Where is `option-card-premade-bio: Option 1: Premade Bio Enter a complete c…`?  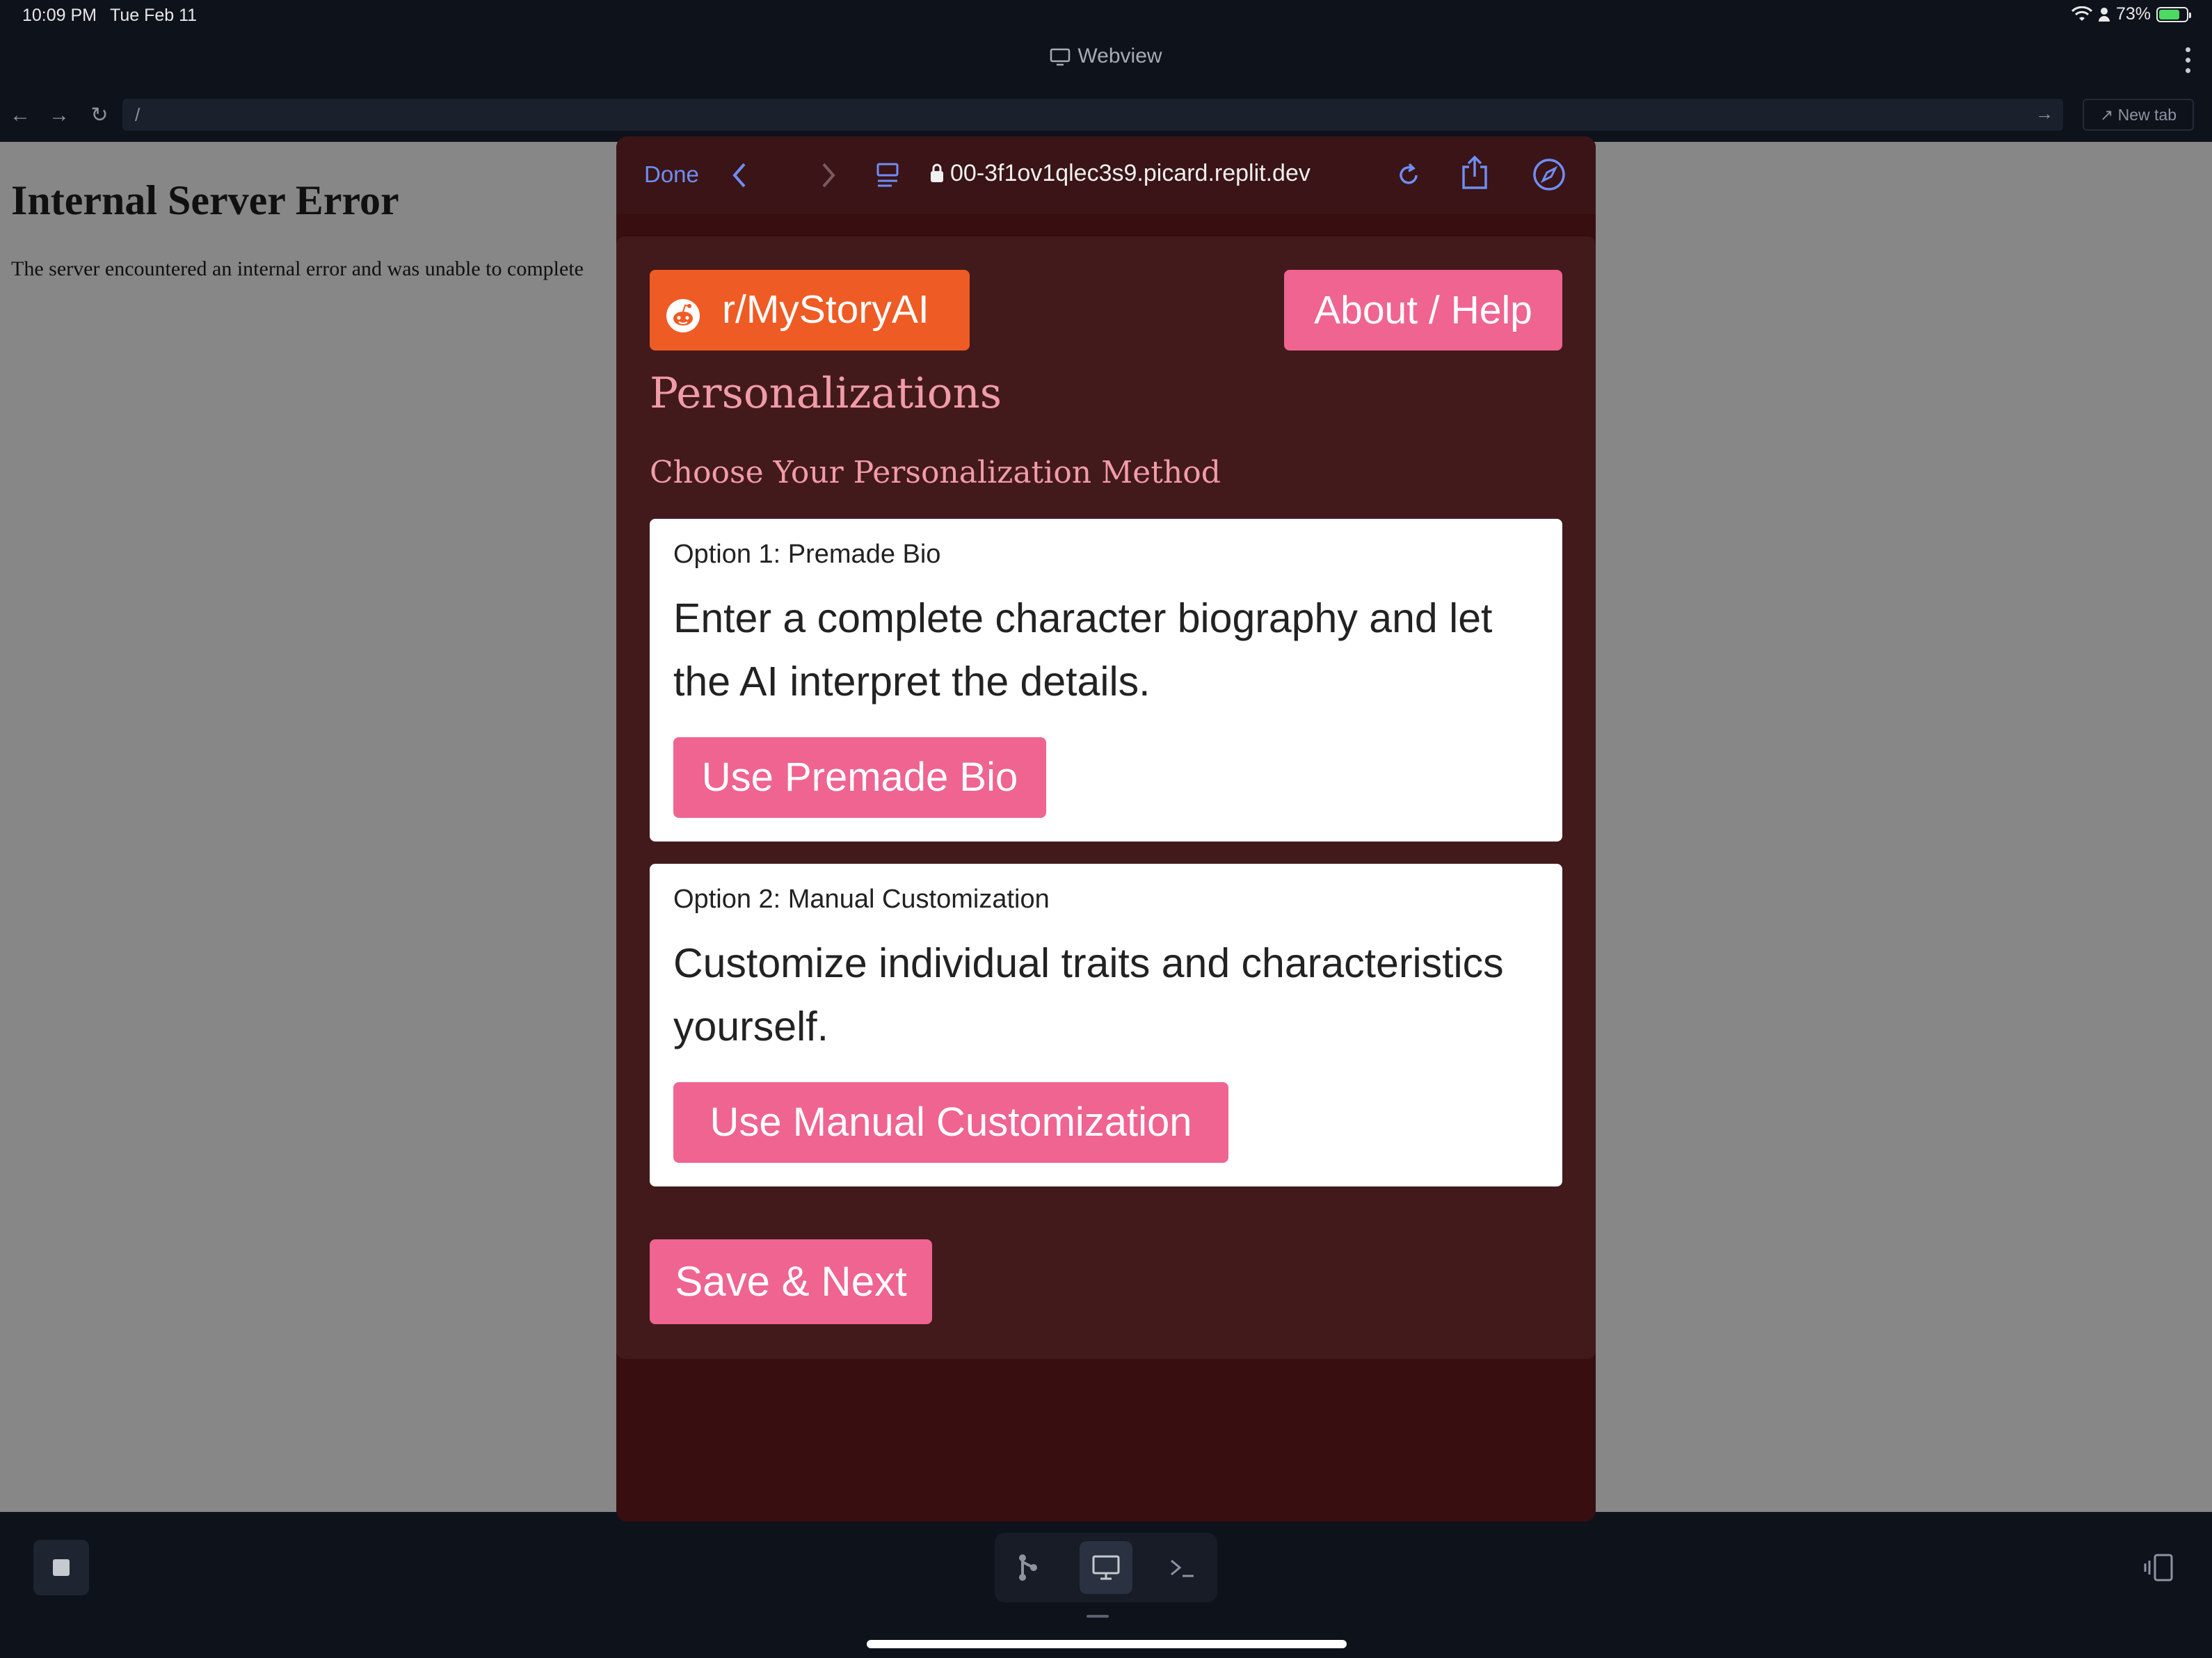 option-card-premade-bio: Option 1: Premade Bio Enter a complete c… is located at coordinates (1106, 680).